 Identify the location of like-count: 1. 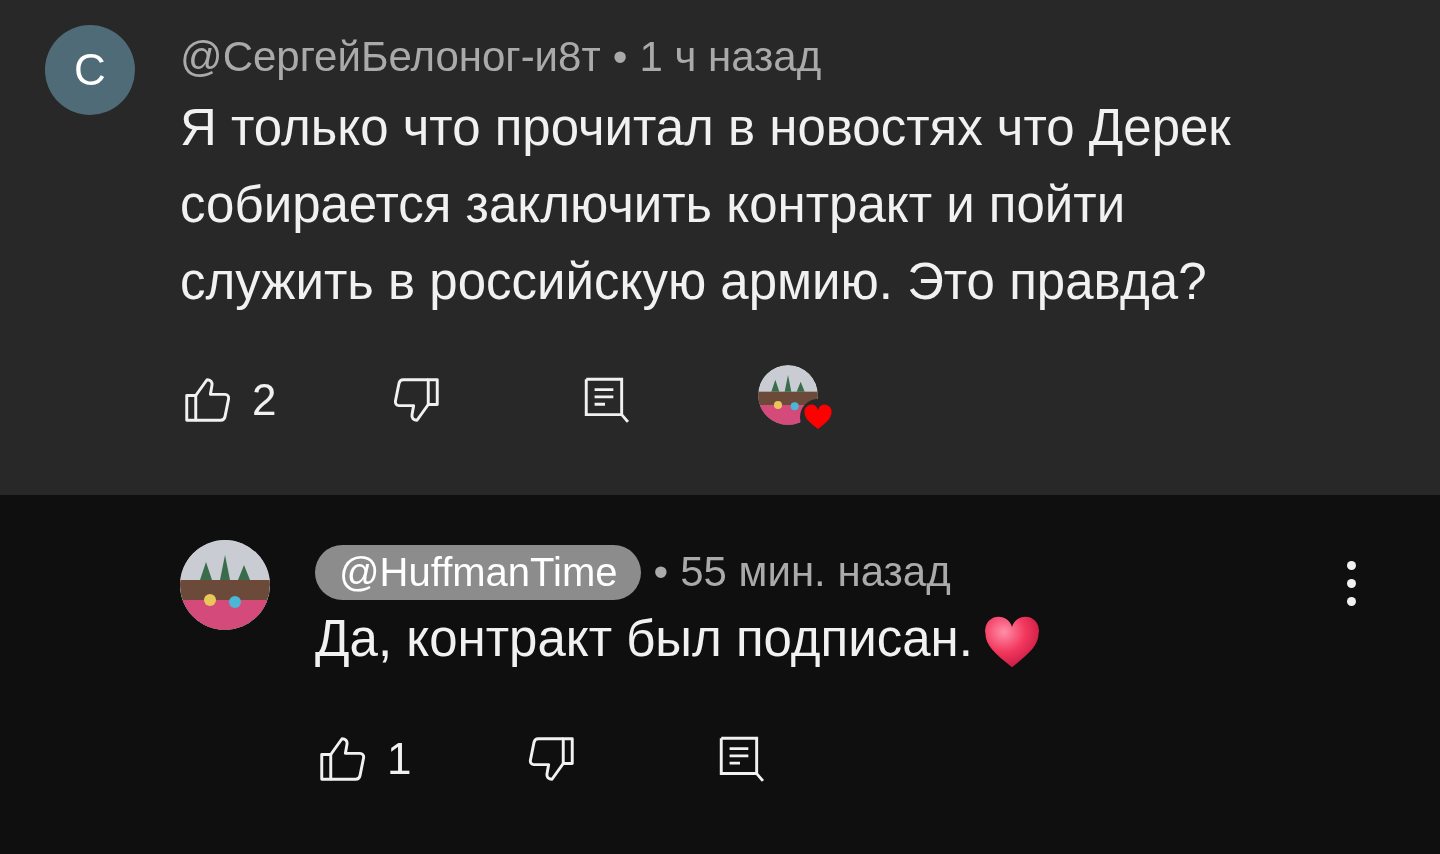
(399, 759).